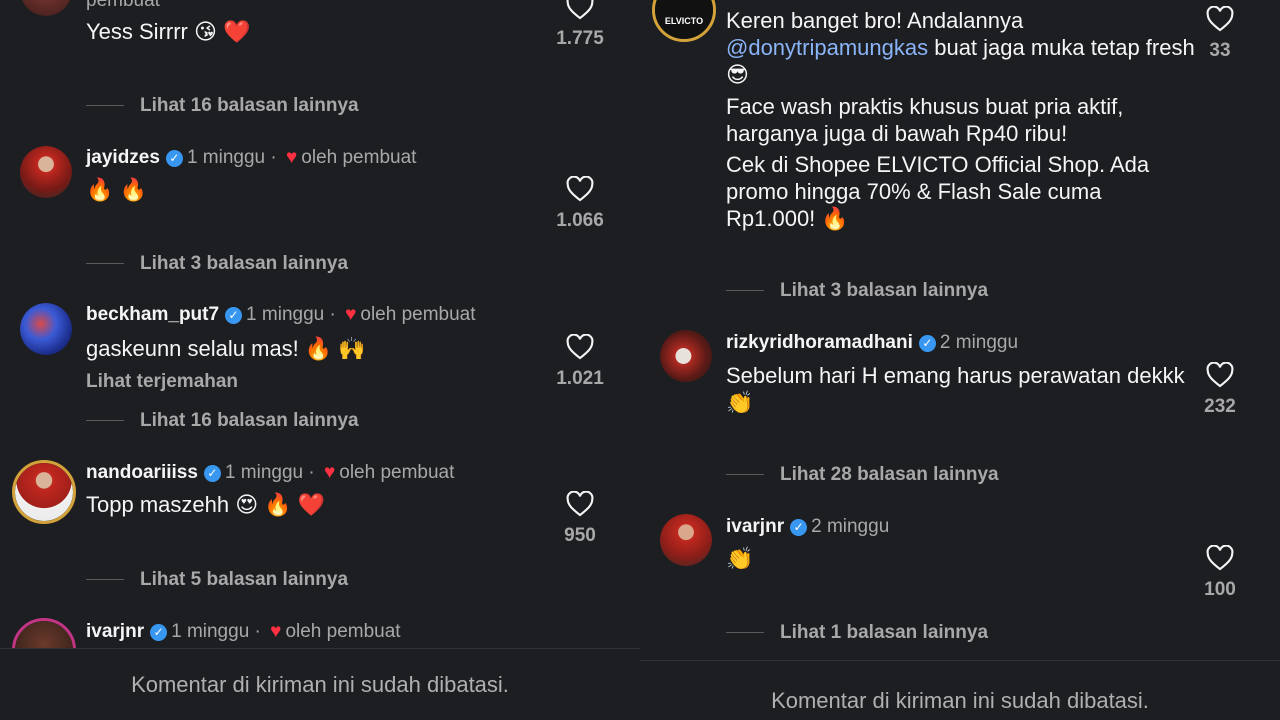  Describe the element at coordinates (1220, 573) in the screenshot. I see `like-button: 100` at that location.